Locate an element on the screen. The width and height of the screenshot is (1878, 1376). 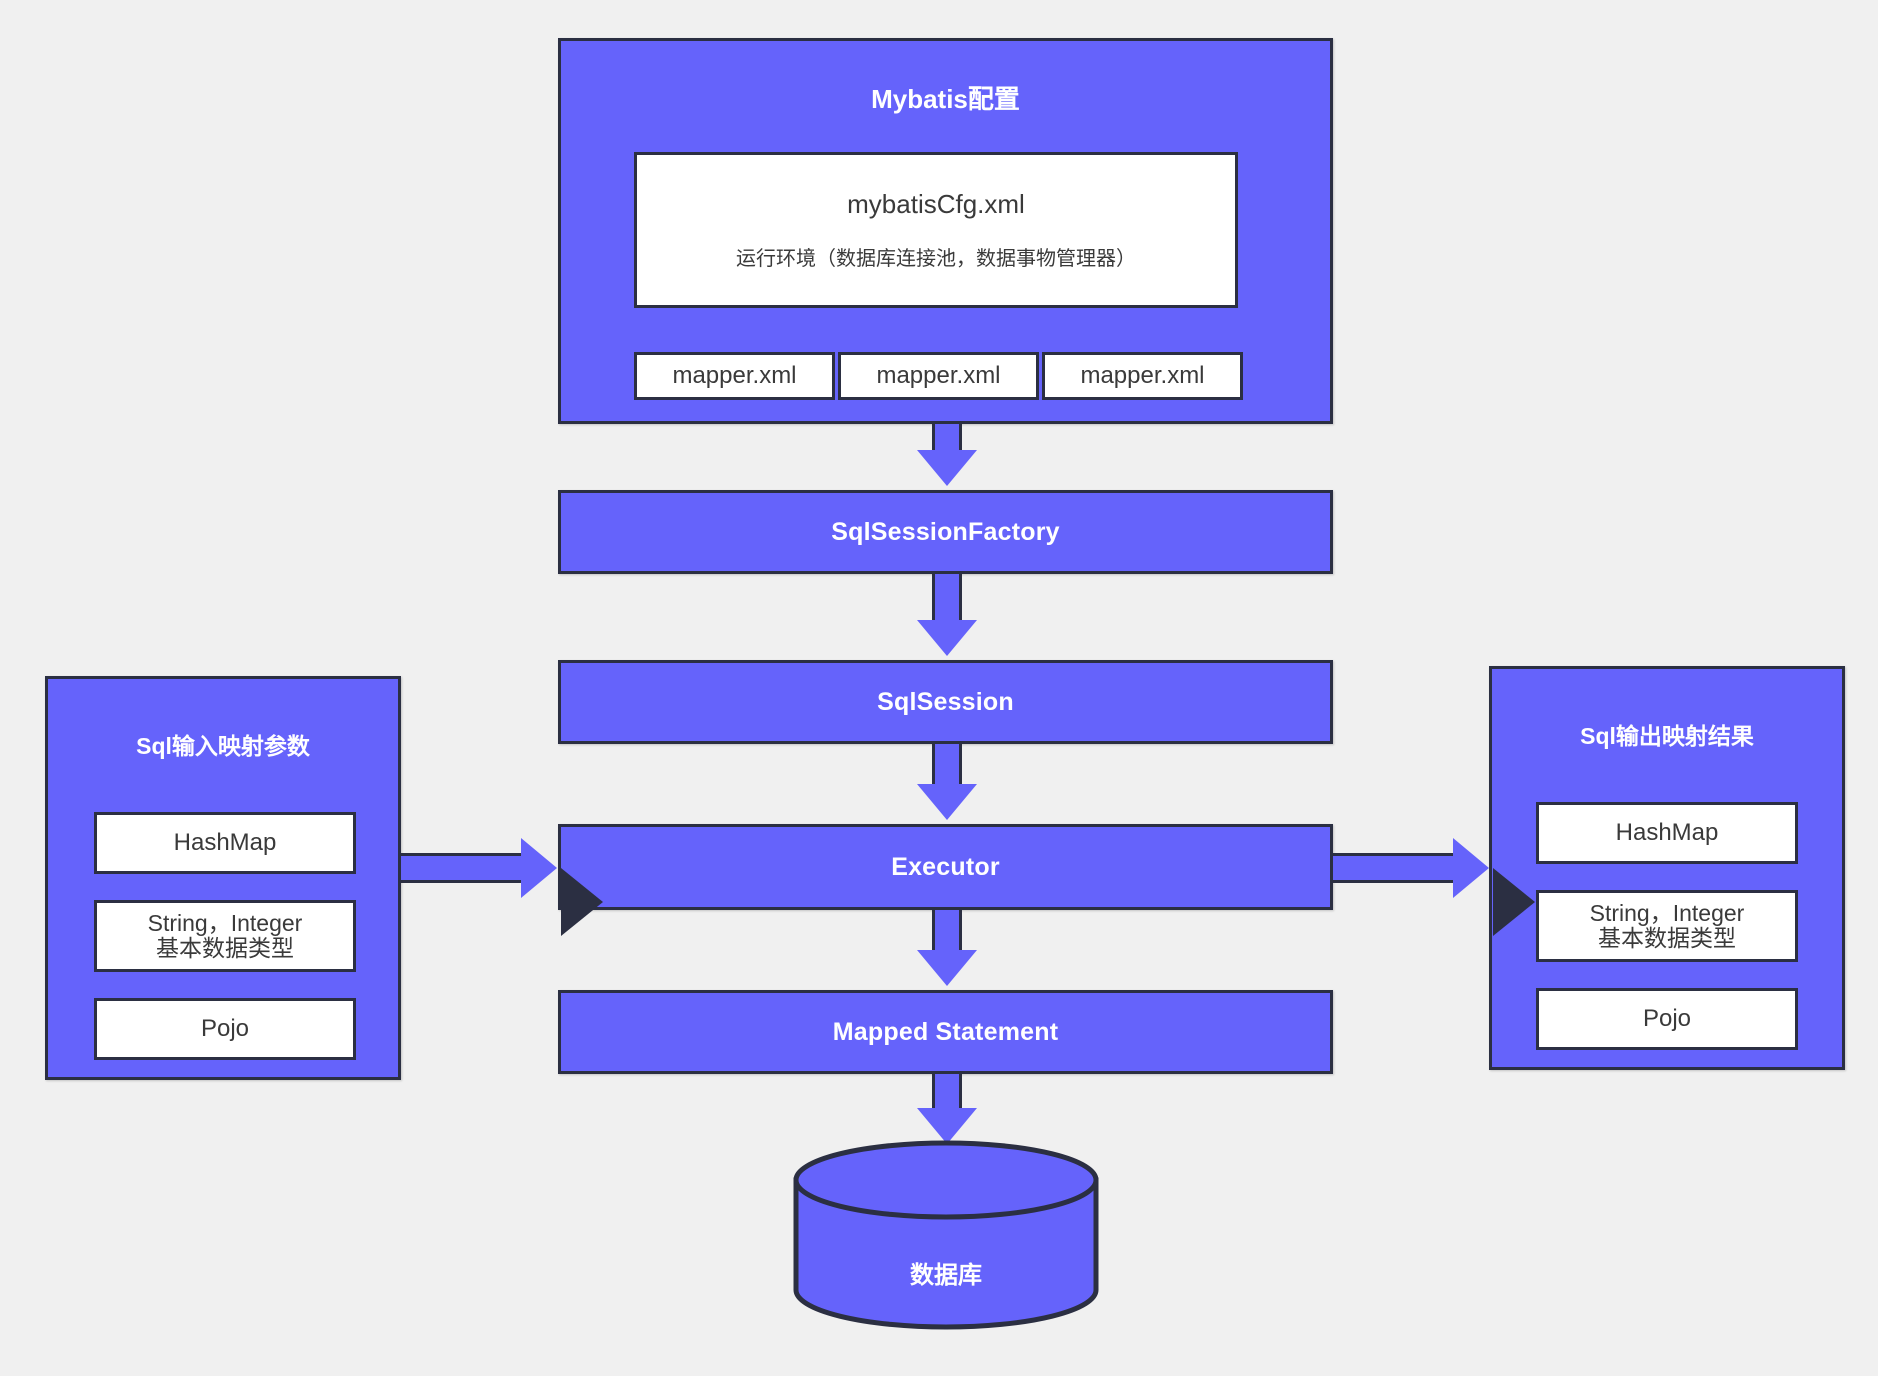
node-label: SqlSession is located at coordinates (945, 701).